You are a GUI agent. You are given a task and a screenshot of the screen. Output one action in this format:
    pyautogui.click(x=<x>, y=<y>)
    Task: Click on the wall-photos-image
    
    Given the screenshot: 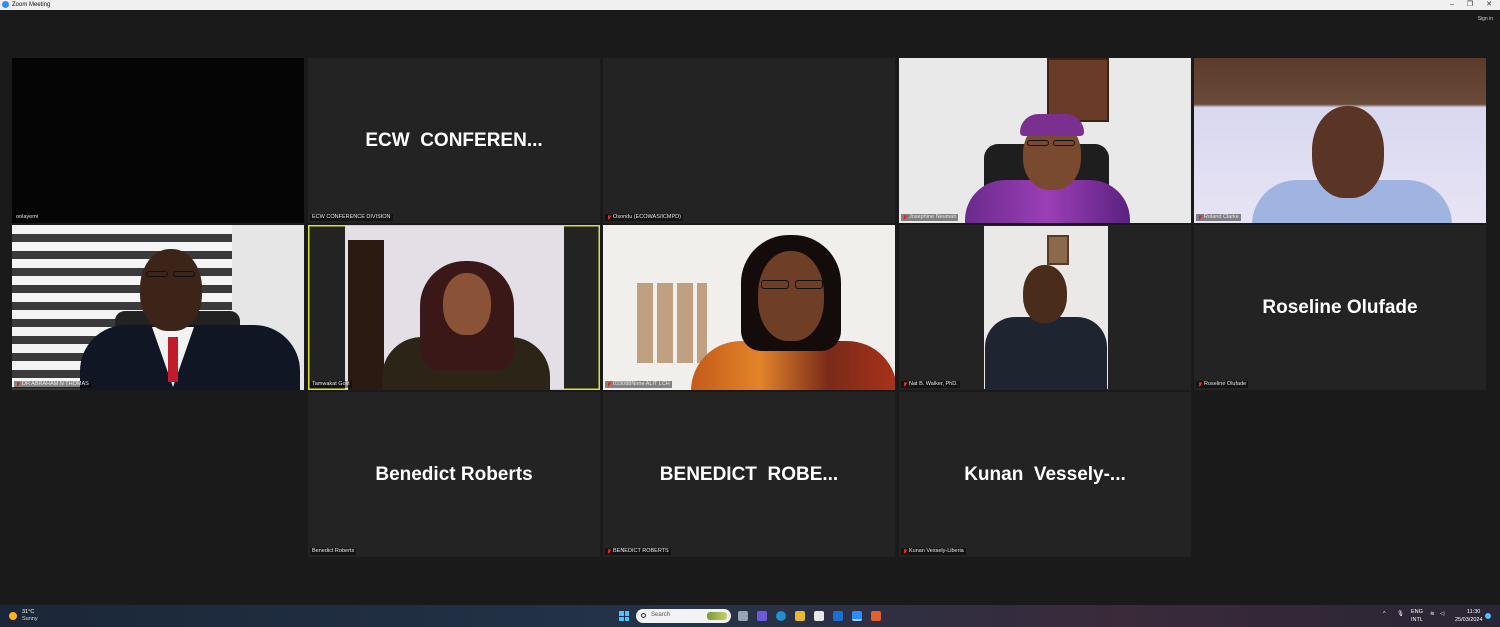 What is the action you would take?
    pyautogui.click(x=672, y=323)
    